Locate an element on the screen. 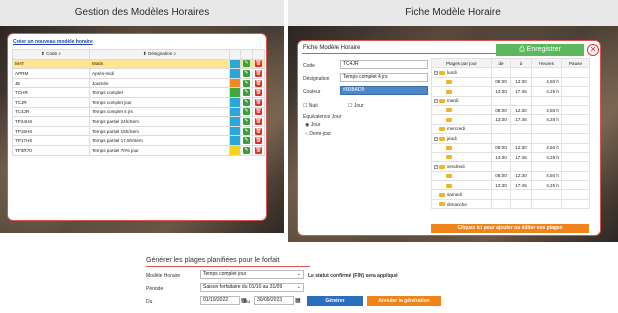  table-row: TCHR Temps complet ✎ 🗑 is located at coordinates (138, 92).